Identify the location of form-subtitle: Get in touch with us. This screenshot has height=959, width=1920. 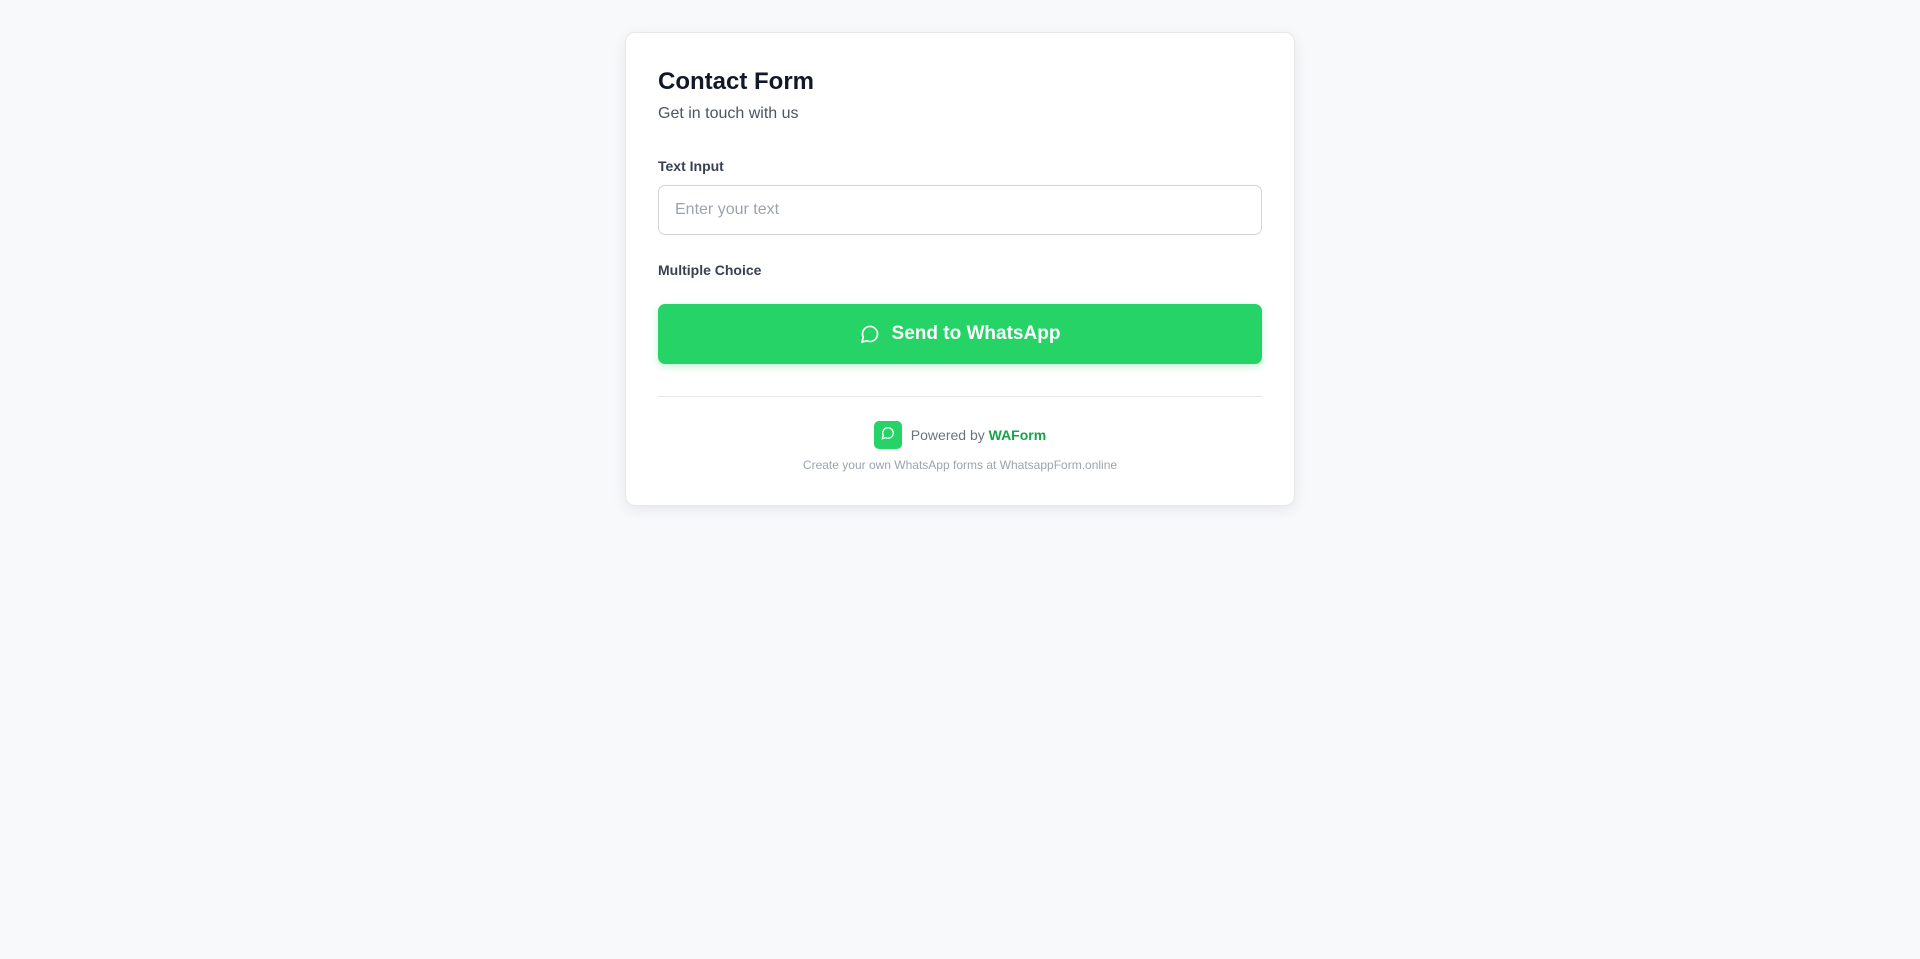
(728, 113).